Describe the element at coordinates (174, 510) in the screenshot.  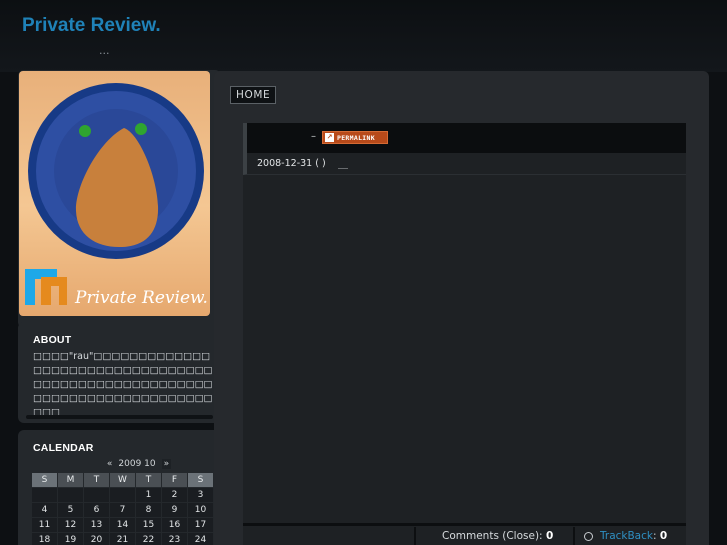
I see `calendar-day: 9` at that location.